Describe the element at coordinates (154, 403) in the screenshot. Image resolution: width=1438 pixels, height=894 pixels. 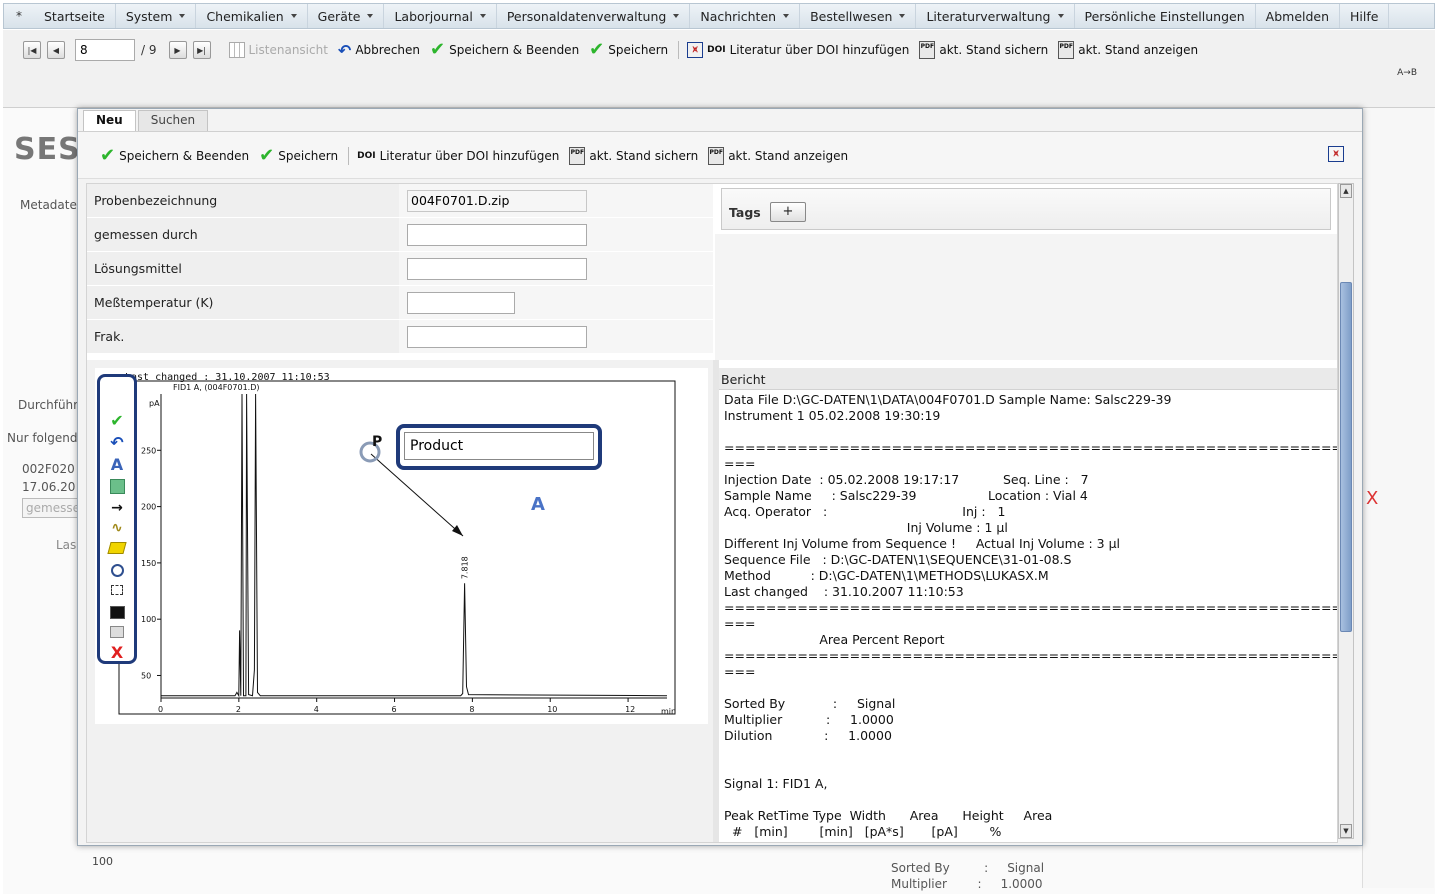
I see `chart-y-label: pA` at that location.